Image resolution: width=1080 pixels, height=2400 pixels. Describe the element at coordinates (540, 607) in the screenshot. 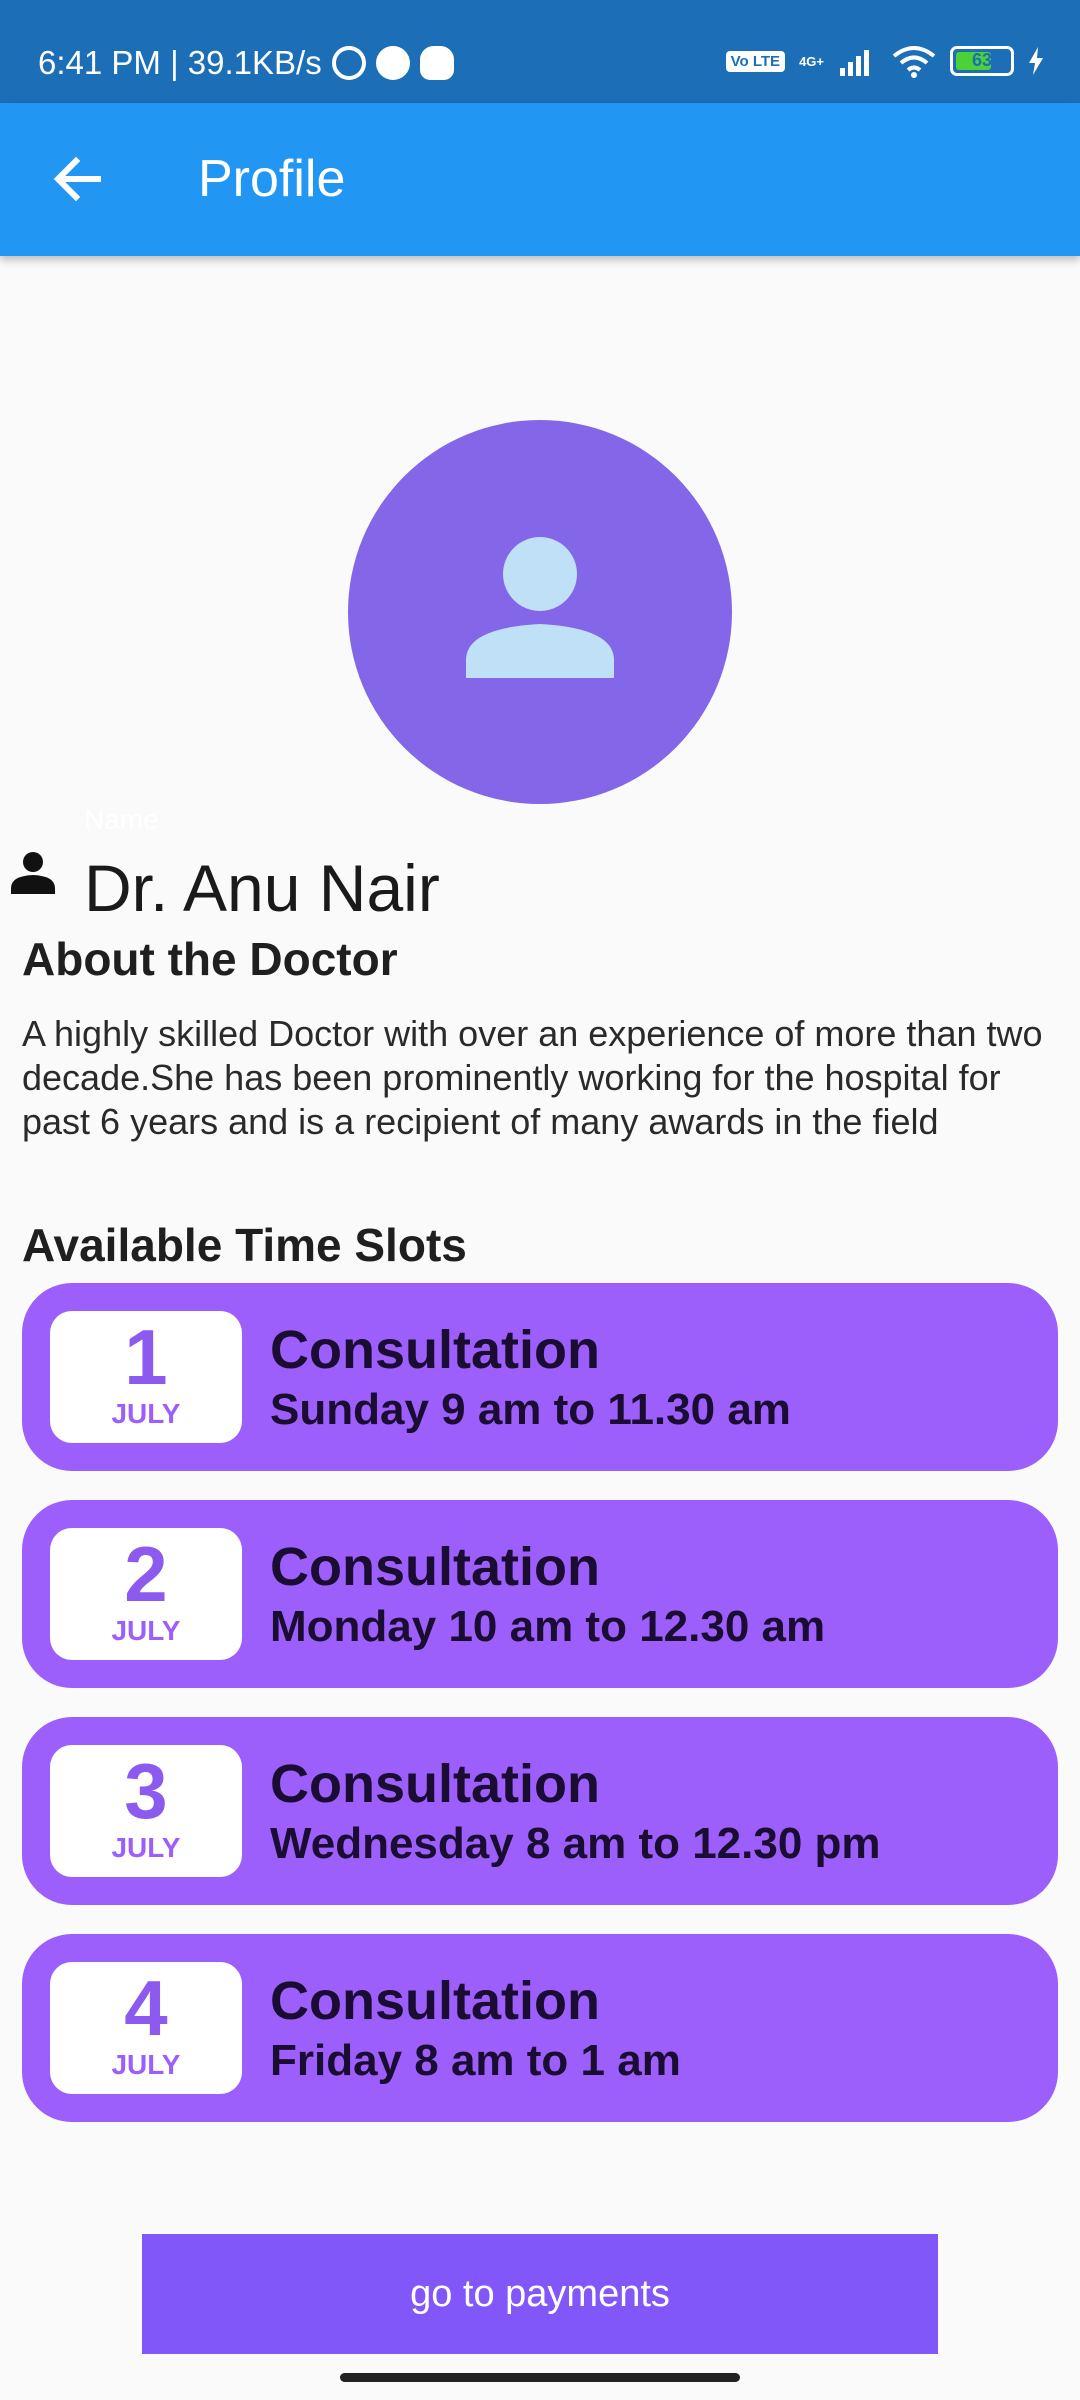

I see `person-icon` at that location.